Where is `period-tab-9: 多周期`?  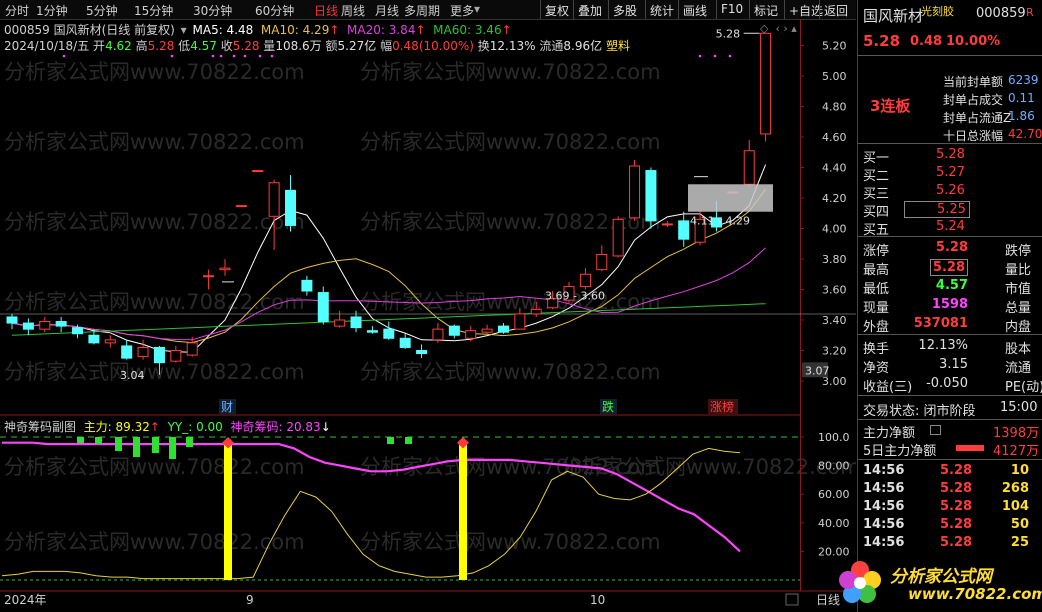
period-tab-9: 多周期 is located at coordinates (422, 10).